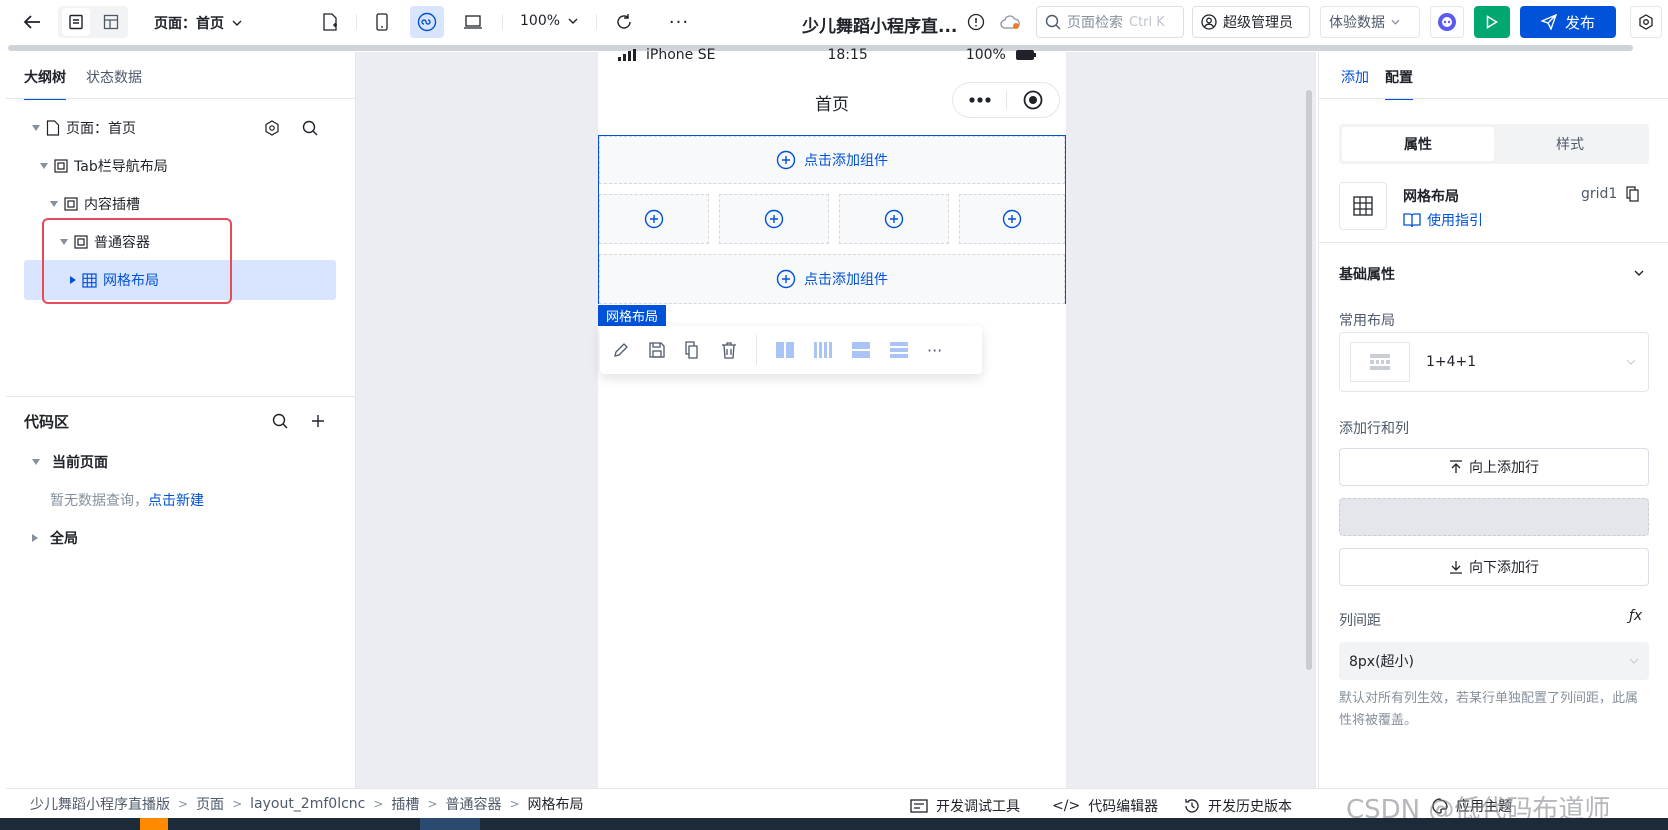 The image size is (1668, 830). Describe the element at coordinates (76, 22) in the screenshot. I see `page-view-icon` at that location.